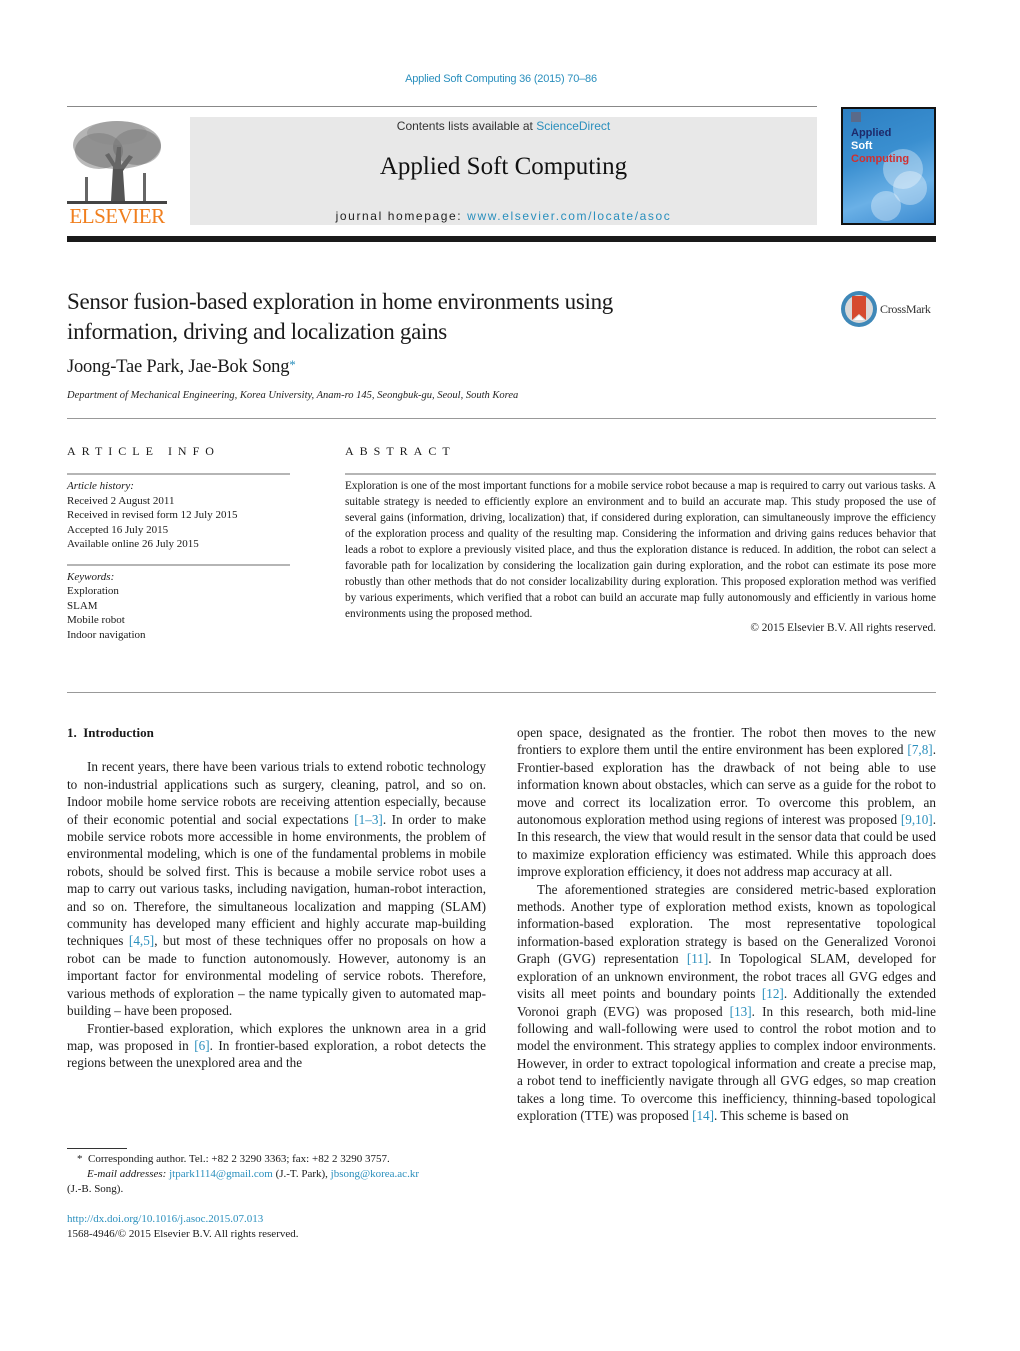  I want to click on keyword: Indoor navigation, so click(106, 634).